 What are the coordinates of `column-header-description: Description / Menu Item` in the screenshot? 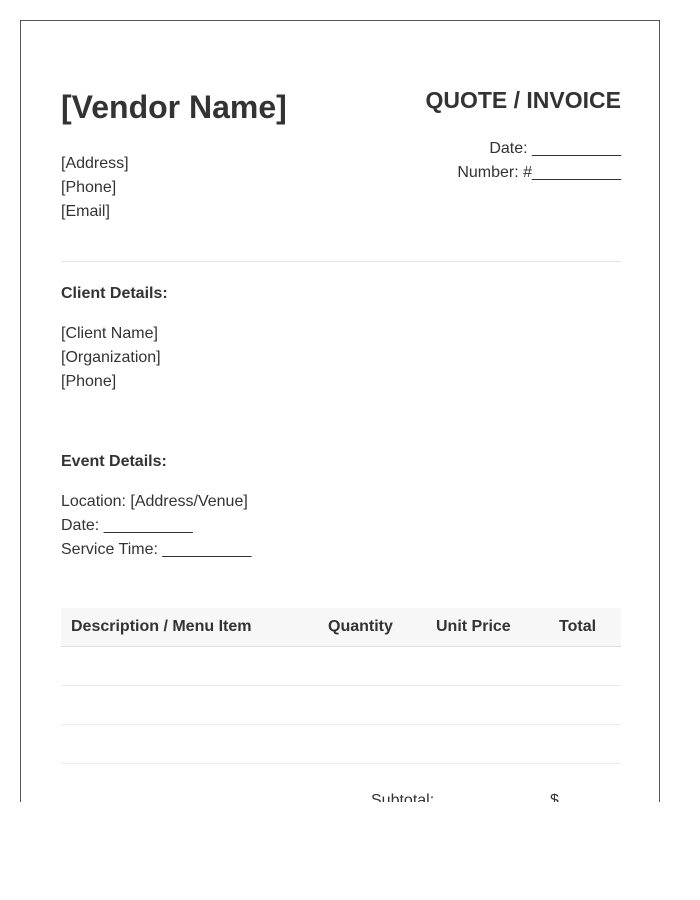 It's located at (161, 626).